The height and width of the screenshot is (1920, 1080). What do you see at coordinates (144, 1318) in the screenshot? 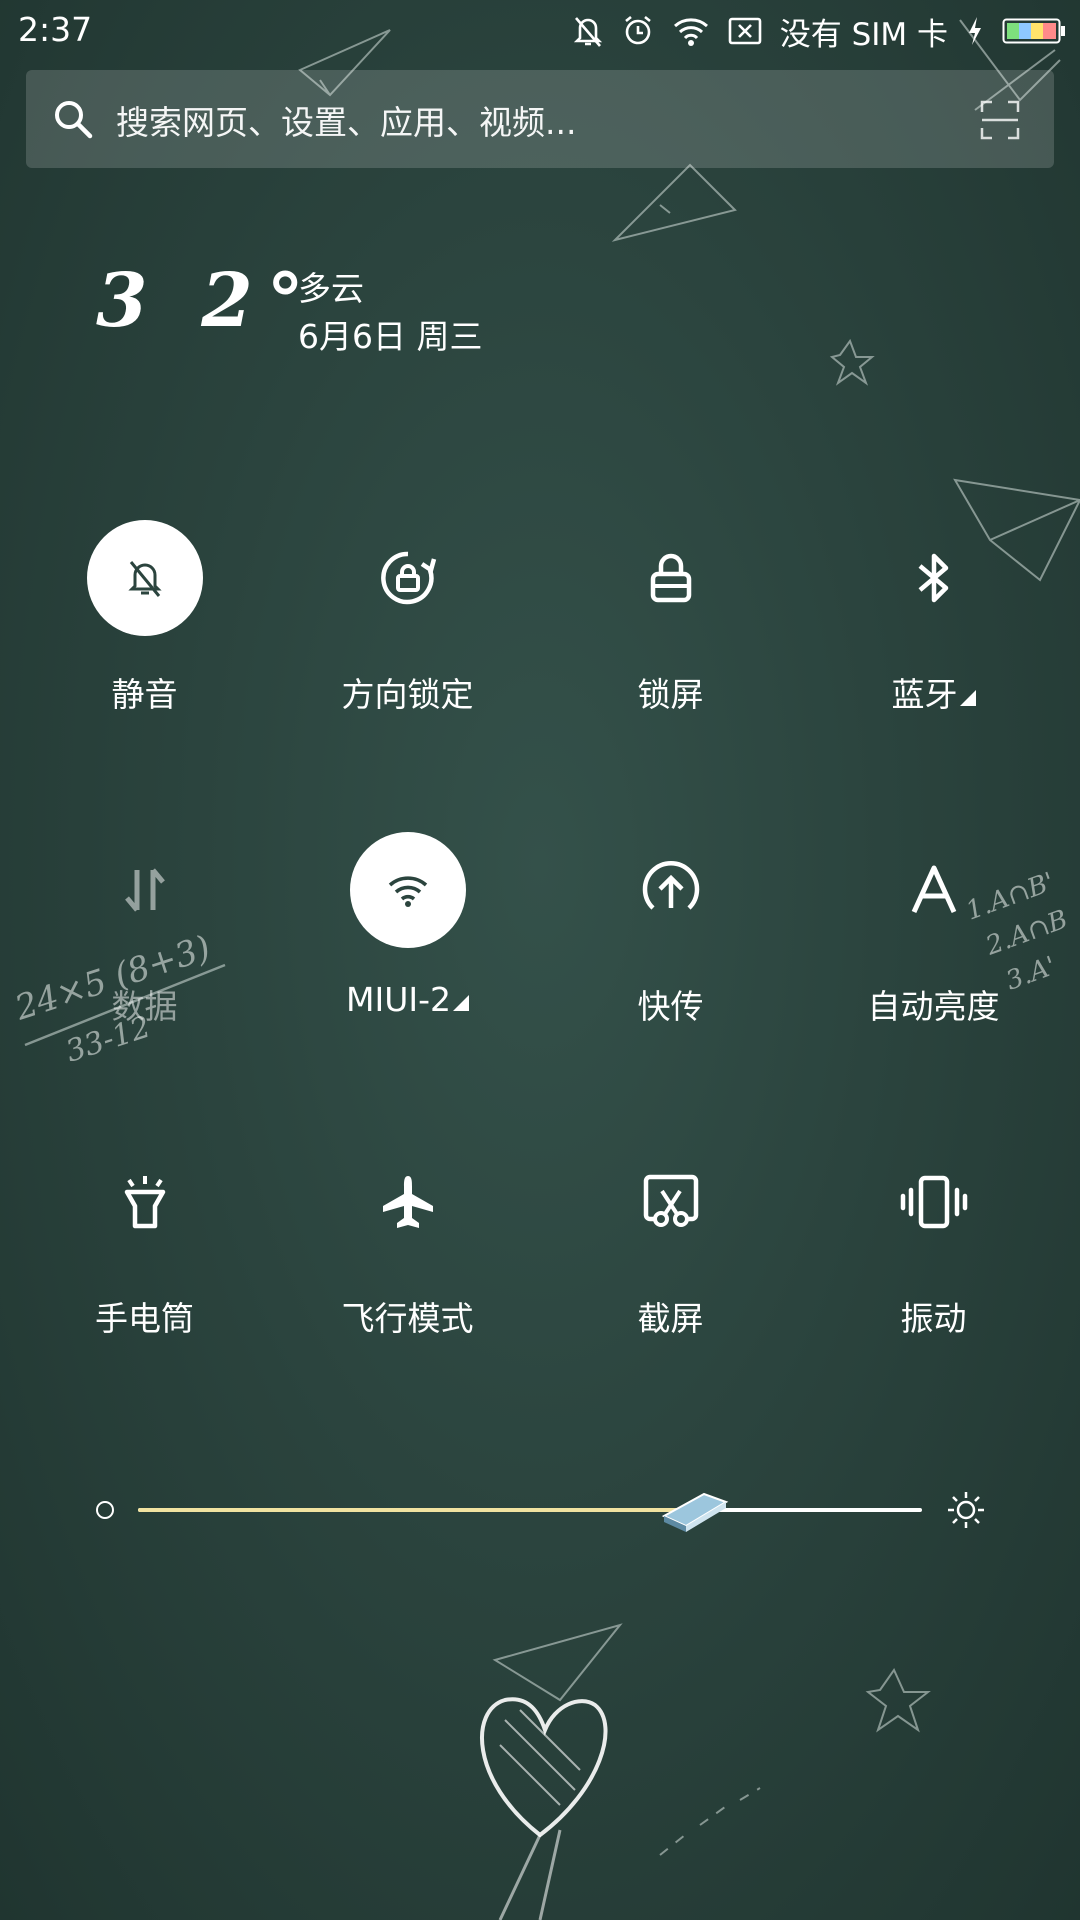
I see `toggle-flashlight-label: 手电筒` at bounding box center [144, 1318].